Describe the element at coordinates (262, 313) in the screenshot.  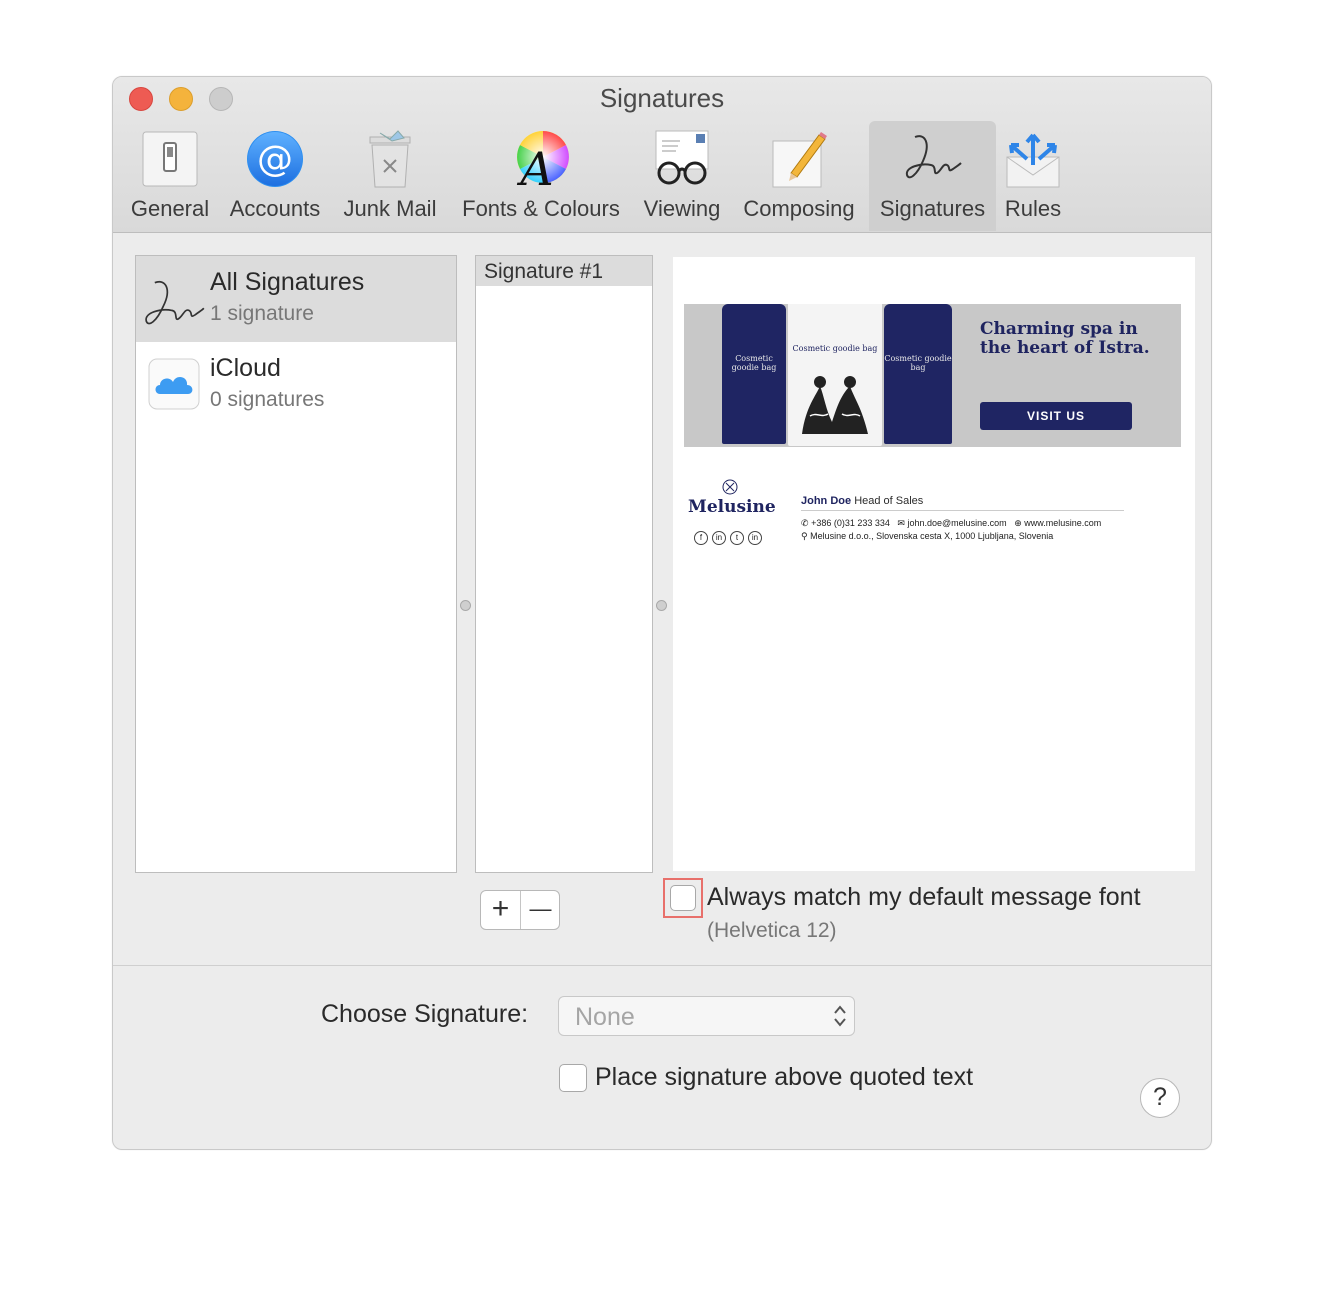
I see `account-signature-count: 1 signature` at that location.